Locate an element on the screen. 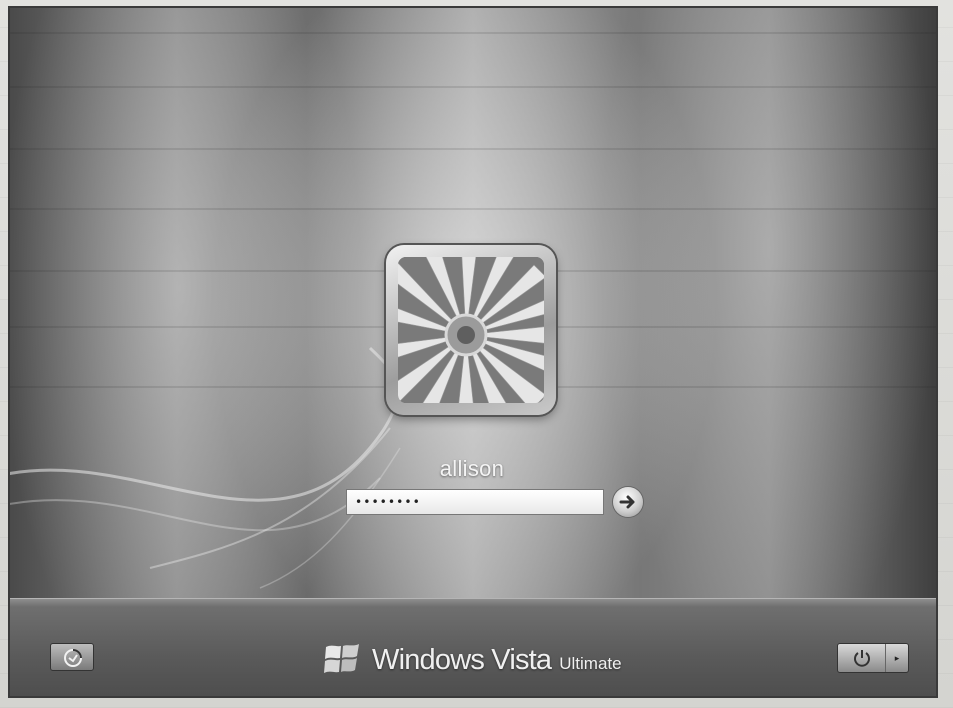  power-icon is located at coordinates (861, 658).